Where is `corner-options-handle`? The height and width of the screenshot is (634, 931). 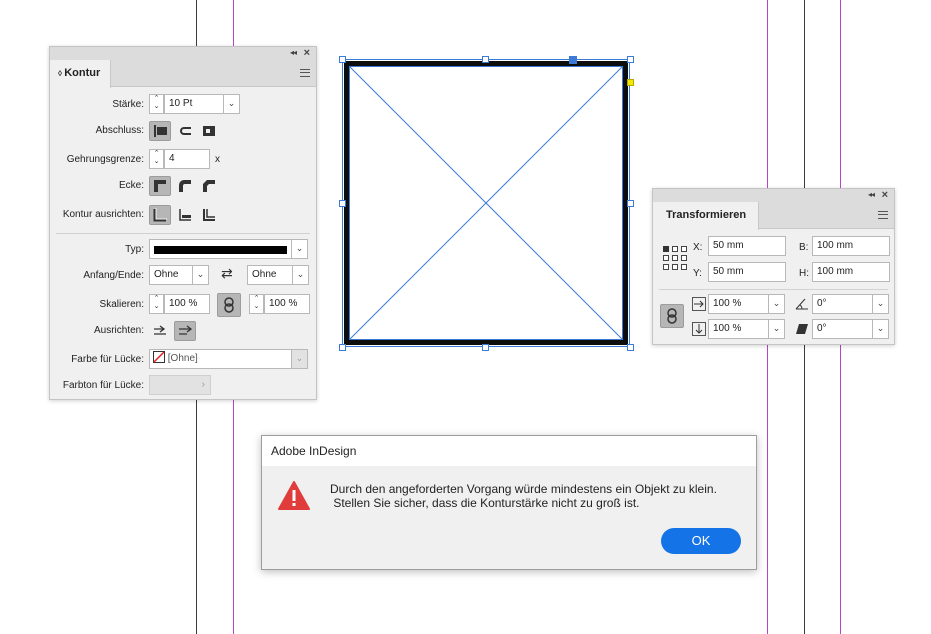 corner-options-handle is located at coordinates (630, 82).